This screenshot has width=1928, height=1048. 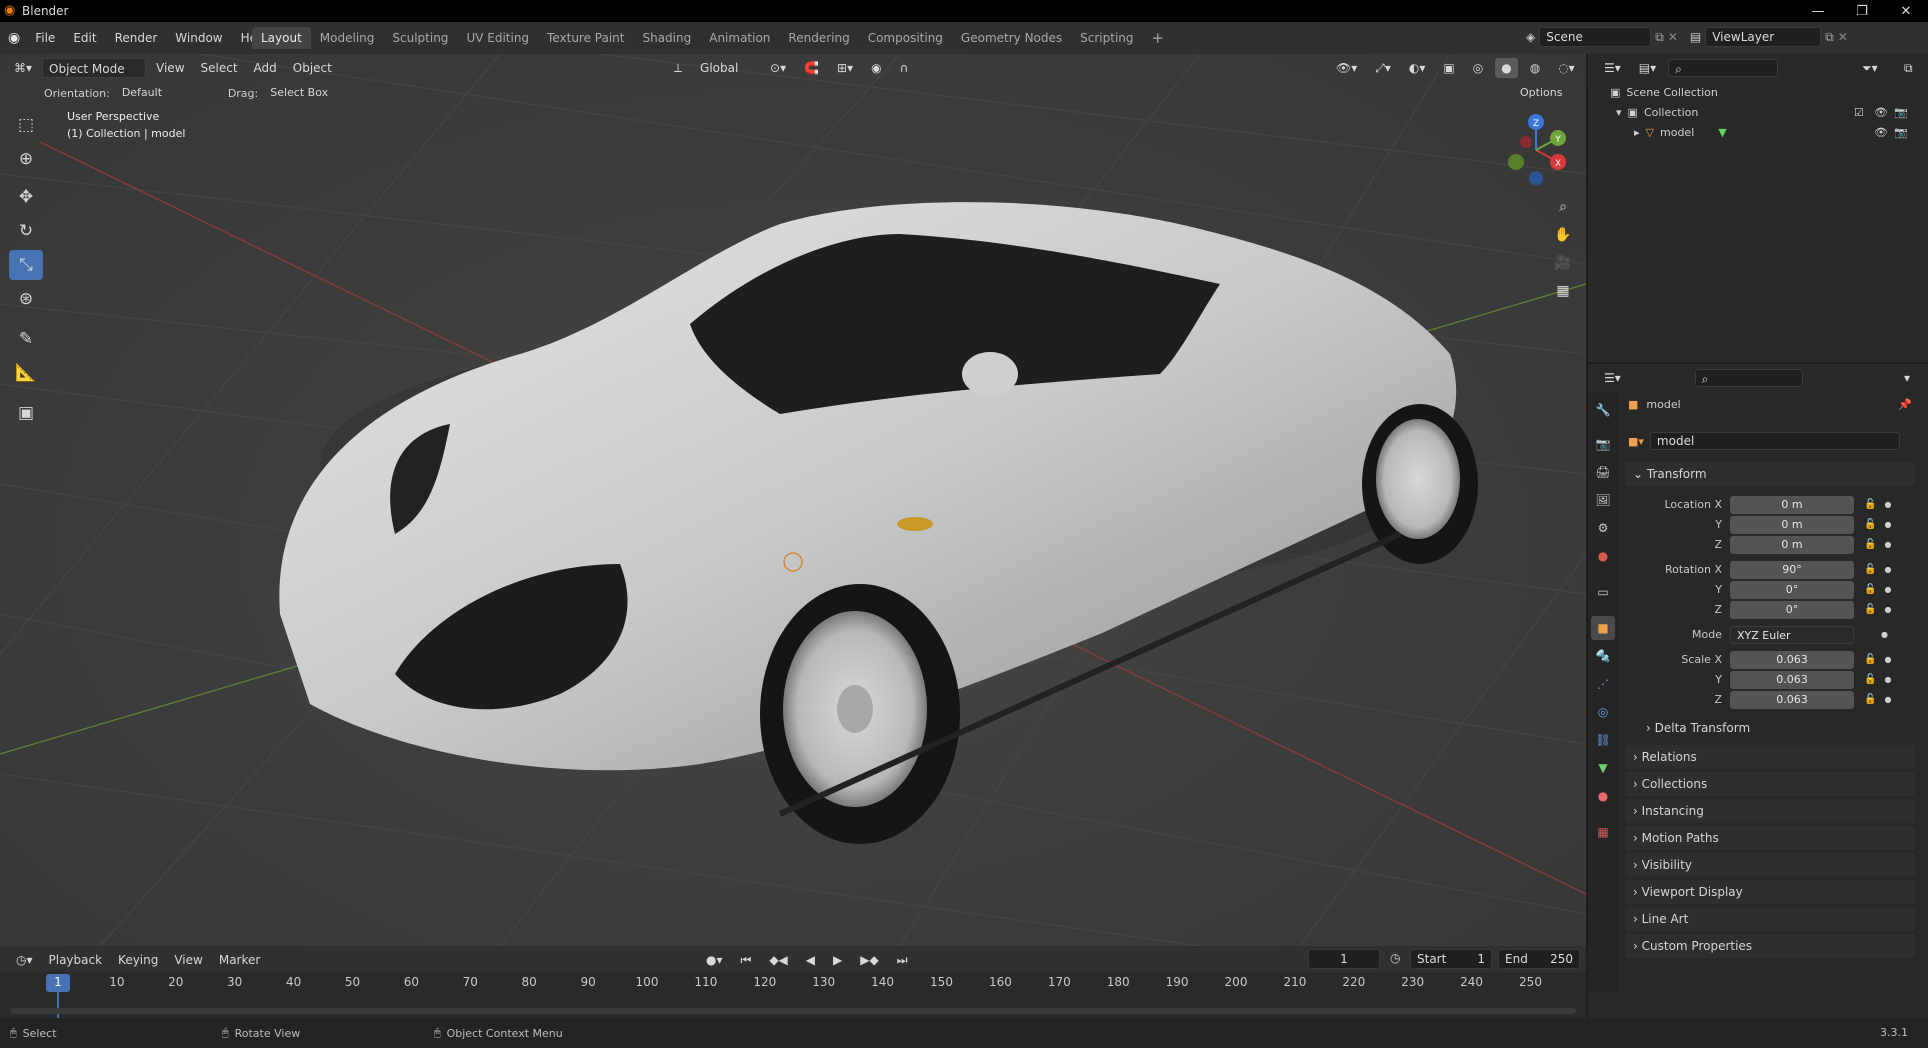 I want to click on object-tab-icon: ■, so click(x=1603, y=628).